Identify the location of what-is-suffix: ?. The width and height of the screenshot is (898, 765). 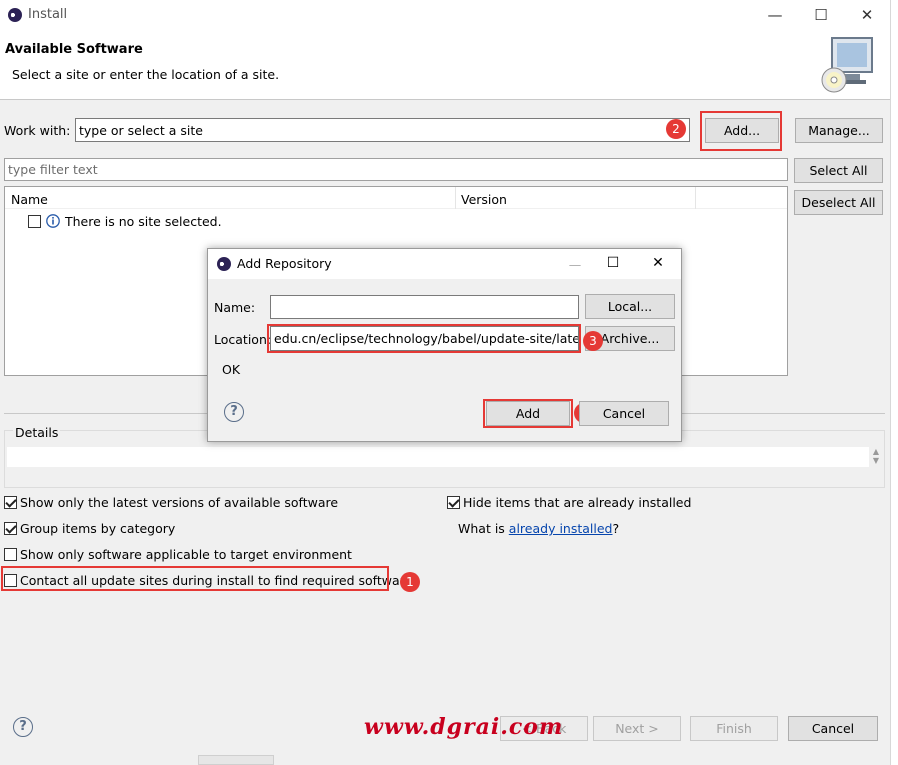
(616, 528).